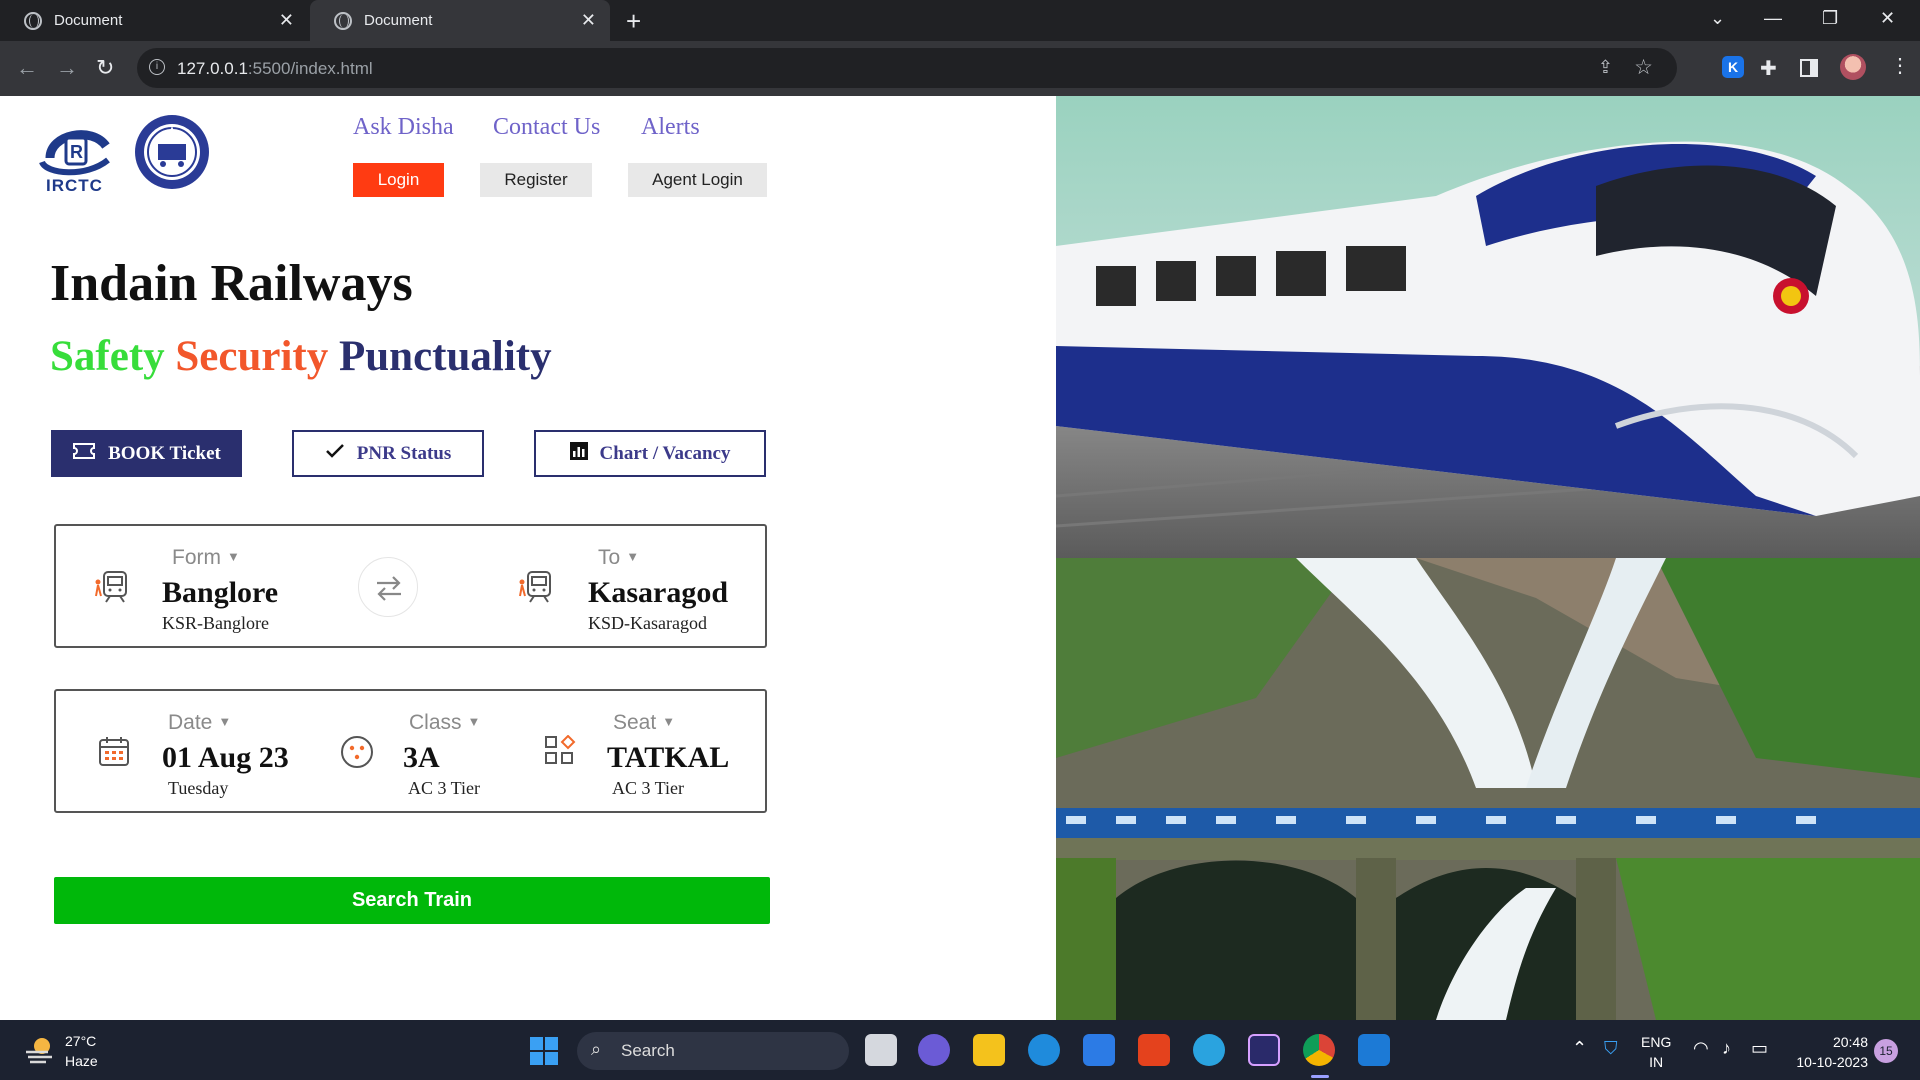  What do you see at coordinates (1853, 67) in the screenshot?
I see `profile-avatar` at bounding box center [1853, 67].